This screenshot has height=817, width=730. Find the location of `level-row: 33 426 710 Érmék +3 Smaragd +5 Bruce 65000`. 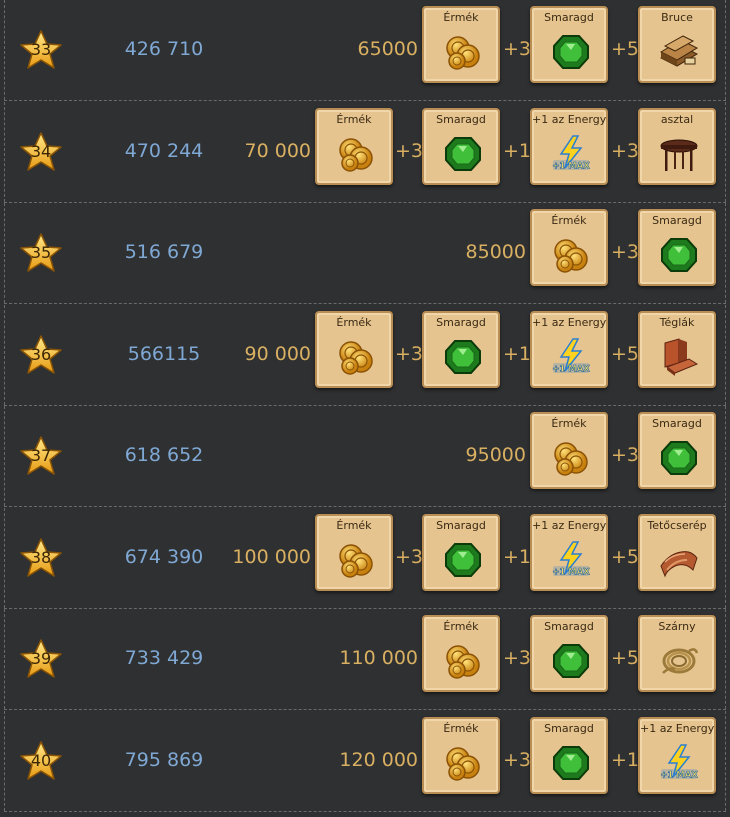

level-row: 33 426 710 Érmék +3 Smaragd +5 Bruce 65000 is located at coordinates (365, 50).